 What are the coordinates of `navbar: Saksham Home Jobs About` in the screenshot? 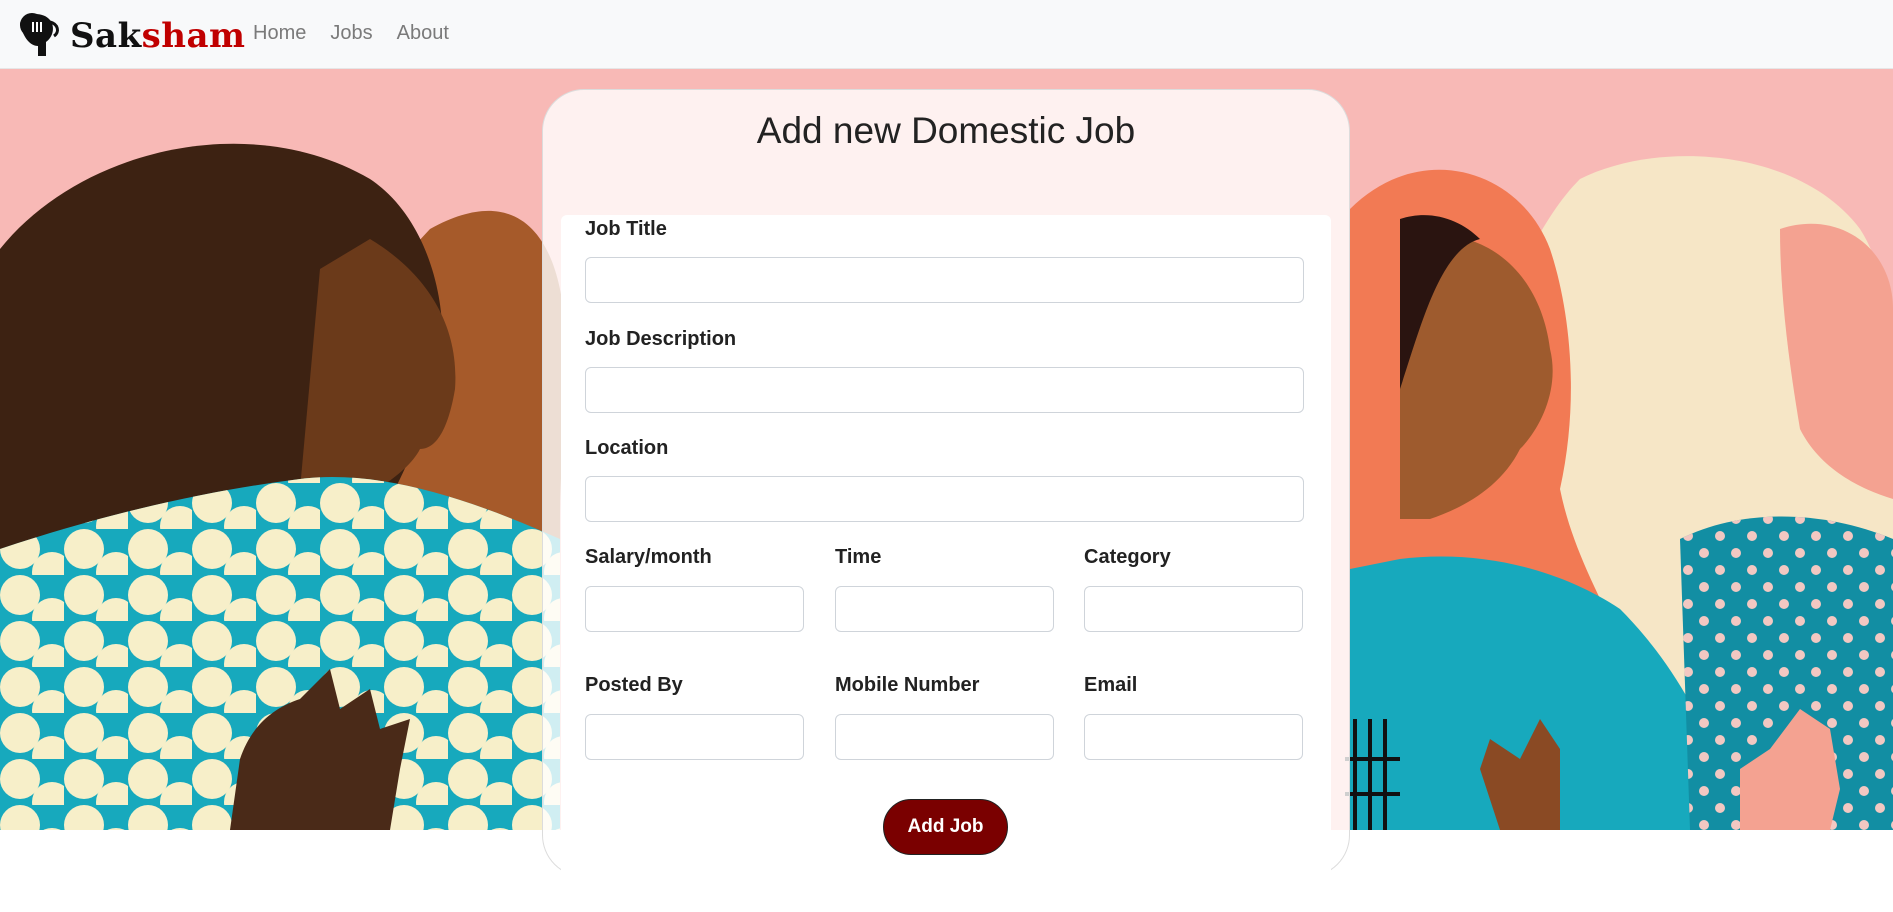 It's located at (946, 34).